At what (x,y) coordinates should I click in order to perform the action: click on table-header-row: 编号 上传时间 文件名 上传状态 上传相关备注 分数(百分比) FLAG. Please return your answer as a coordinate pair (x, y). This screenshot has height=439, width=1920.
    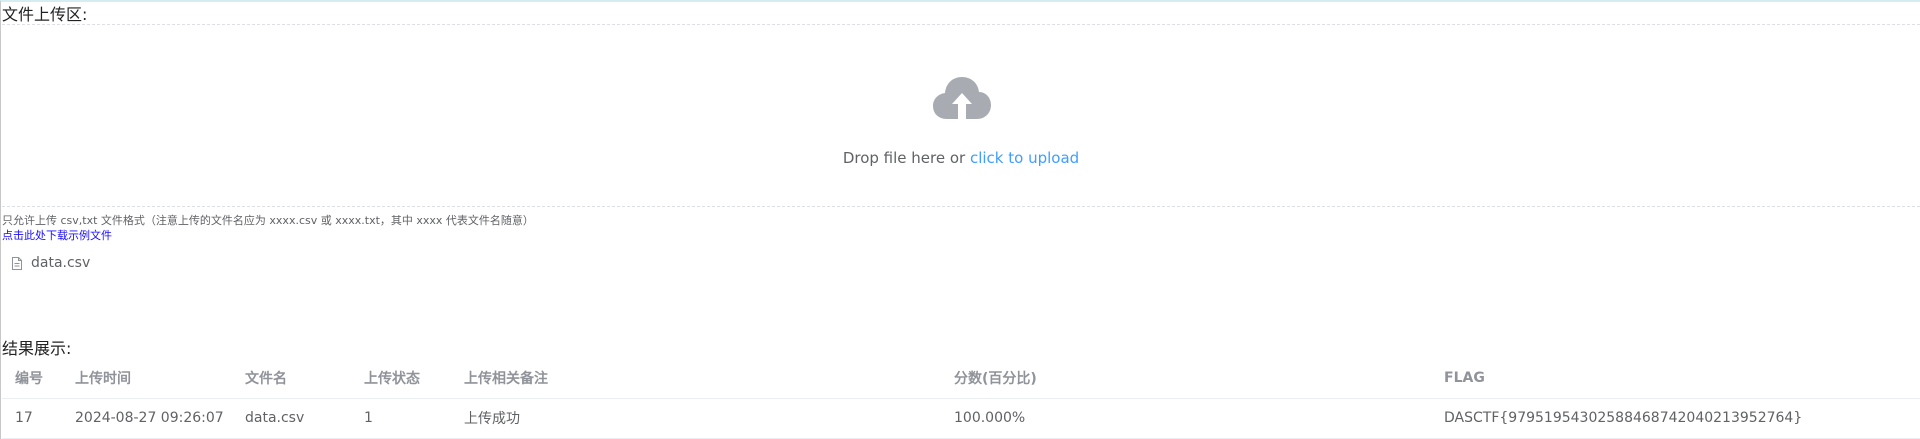
    Looking at the image, I should click on (961, 378).